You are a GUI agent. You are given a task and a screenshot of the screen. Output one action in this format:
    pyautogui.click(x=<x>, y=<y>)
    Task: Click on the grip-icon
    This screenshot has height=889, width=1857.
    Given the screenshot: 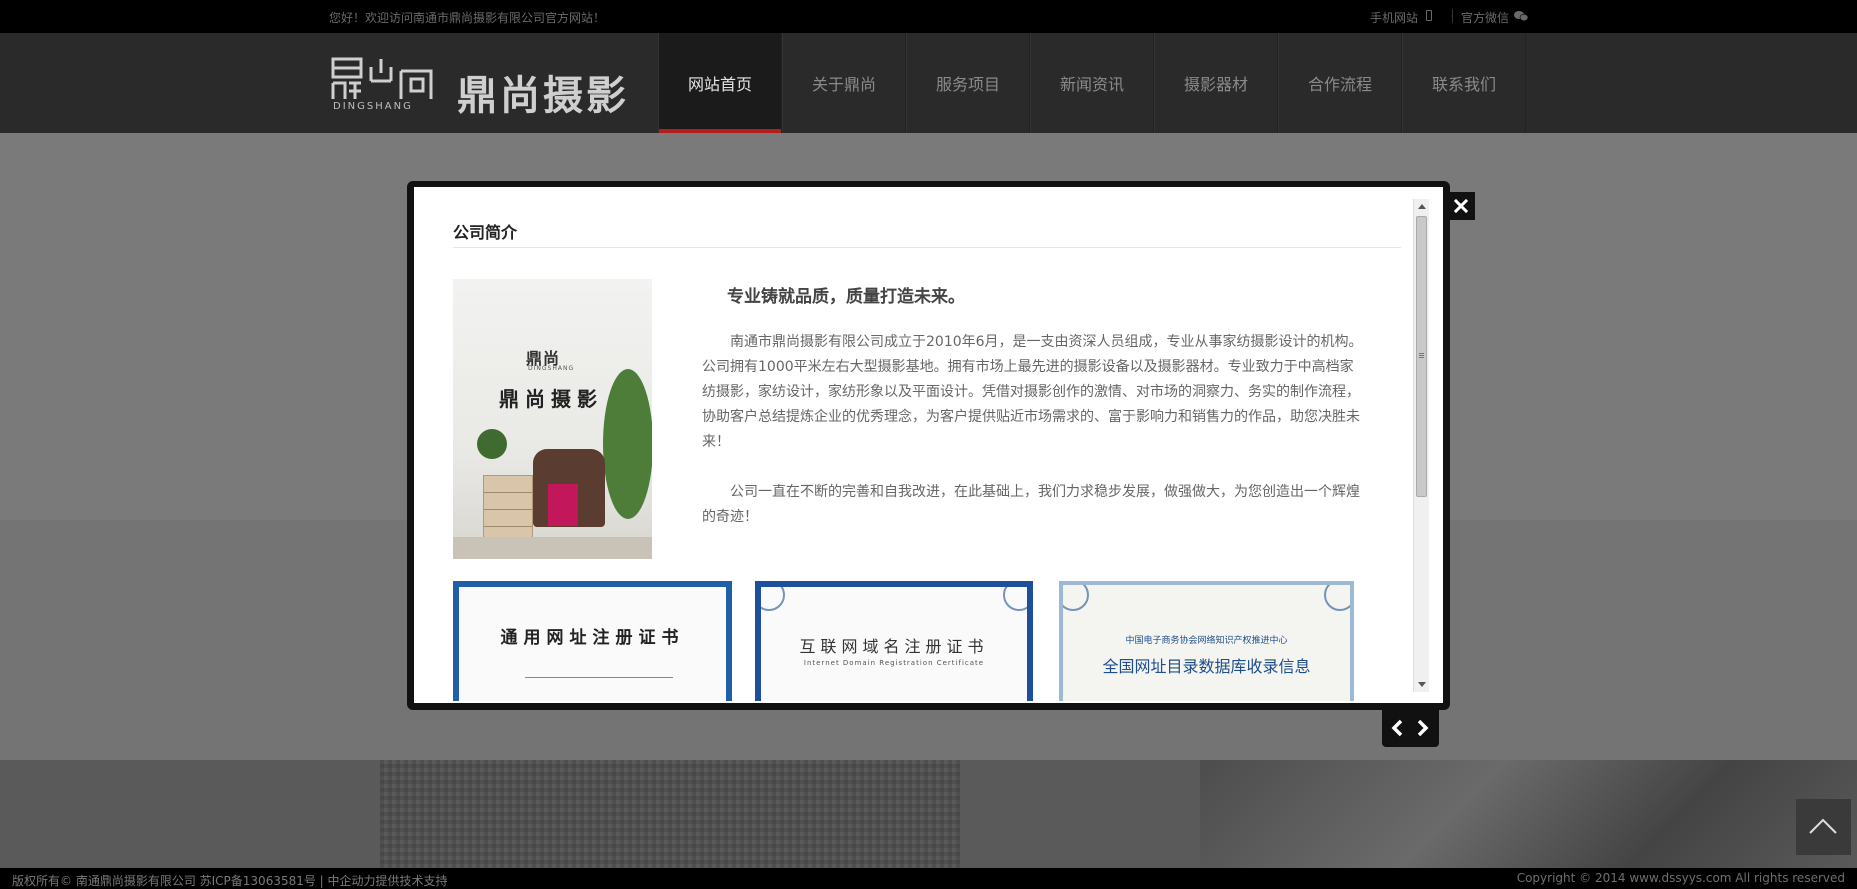 What is the action you would take?
    pyautogui.click(x=1421, y=353)
    